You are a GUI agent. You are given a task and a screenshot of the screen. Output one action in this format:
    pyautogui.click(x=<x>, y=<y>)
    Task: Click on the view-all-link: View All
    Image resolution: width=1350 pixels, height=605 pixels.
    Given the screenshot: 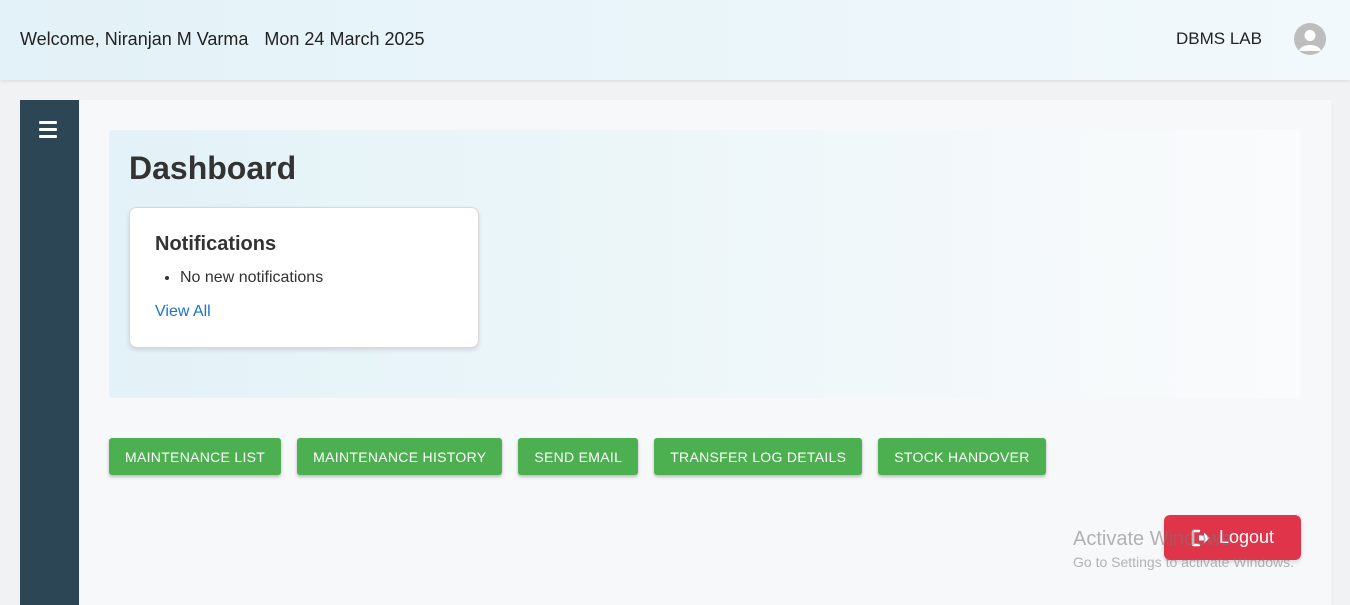 What is the action you would take?
    pyautogui.click(x=183, y=312)
    